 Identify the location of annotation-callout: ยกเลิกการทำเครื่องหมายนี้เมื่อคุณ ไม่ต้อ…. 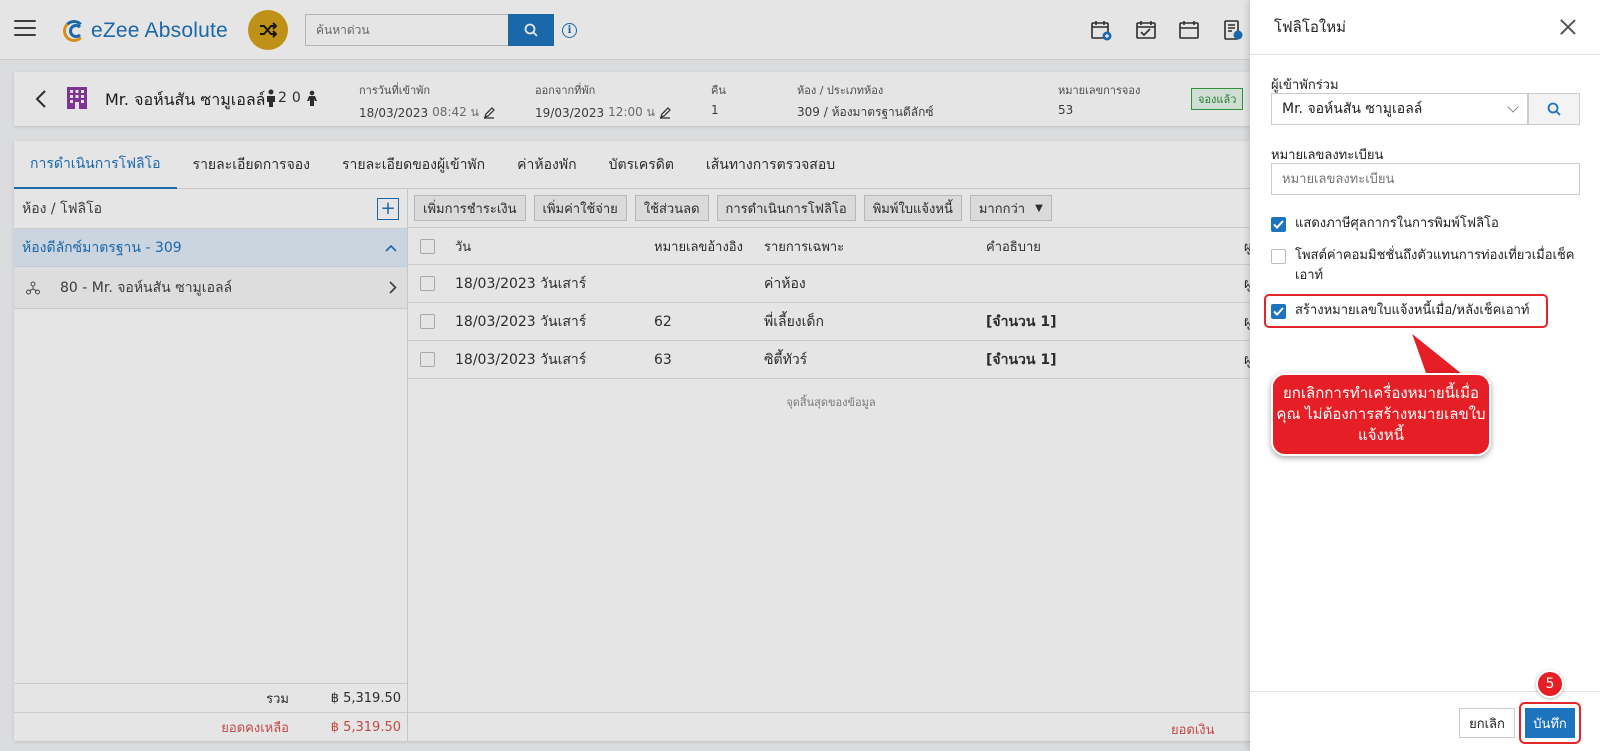
(1381, 414).